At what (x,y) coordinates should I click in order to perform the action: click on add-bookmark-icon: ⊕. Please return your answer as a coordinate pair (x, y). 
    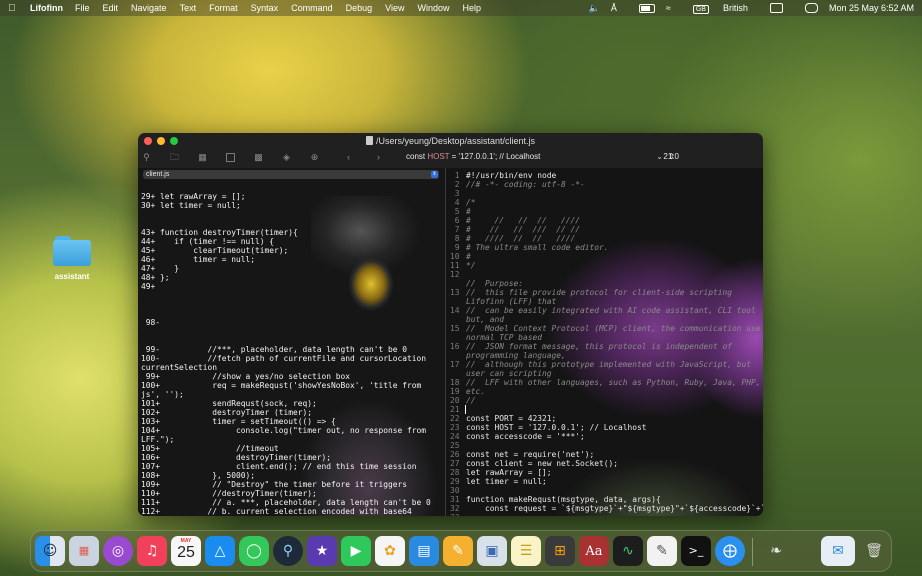
    Looking at the image, I should click on (314, 157).